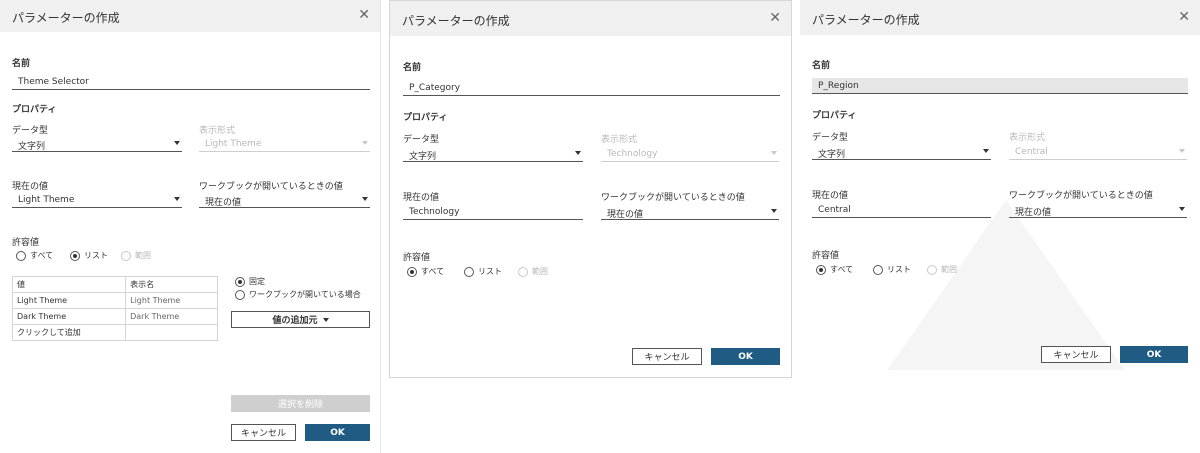 The height and width of the screenshot is (453, 1200). What do you see at coordinates (257, 281) in the screenshot?
I see `radio-label: 固定` at bounding box center [257, 281].